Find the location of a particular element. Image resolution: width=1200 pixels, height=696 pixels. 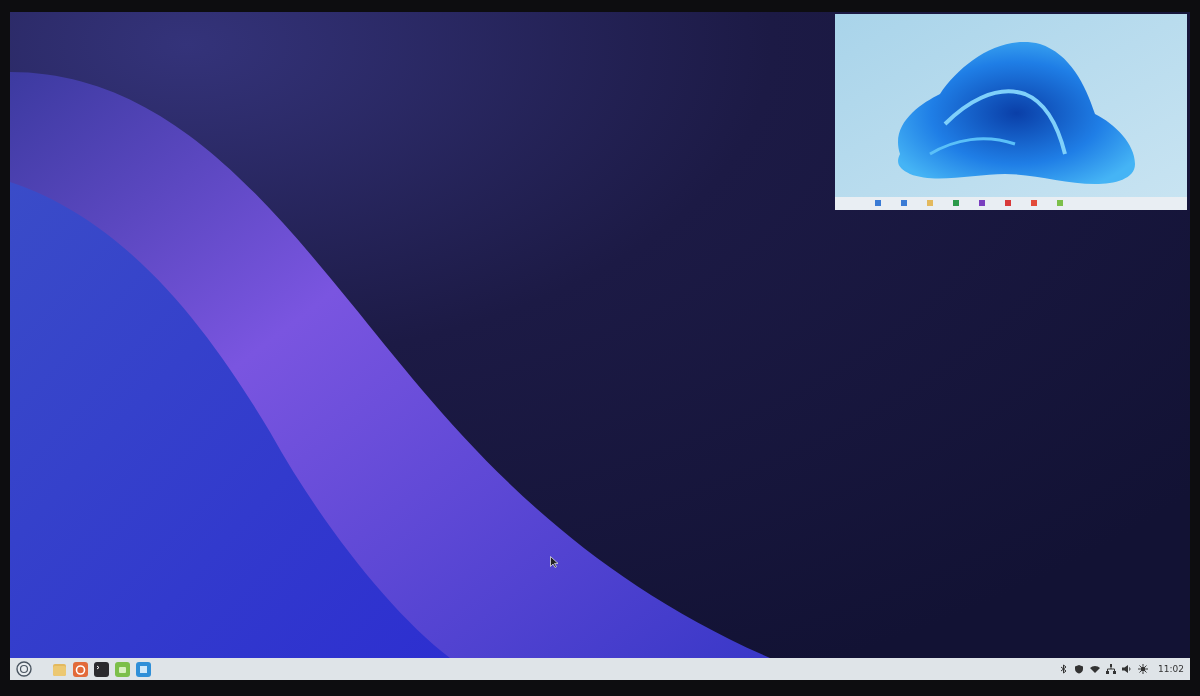

brightness-icon is located at coordinates (1143, 669).